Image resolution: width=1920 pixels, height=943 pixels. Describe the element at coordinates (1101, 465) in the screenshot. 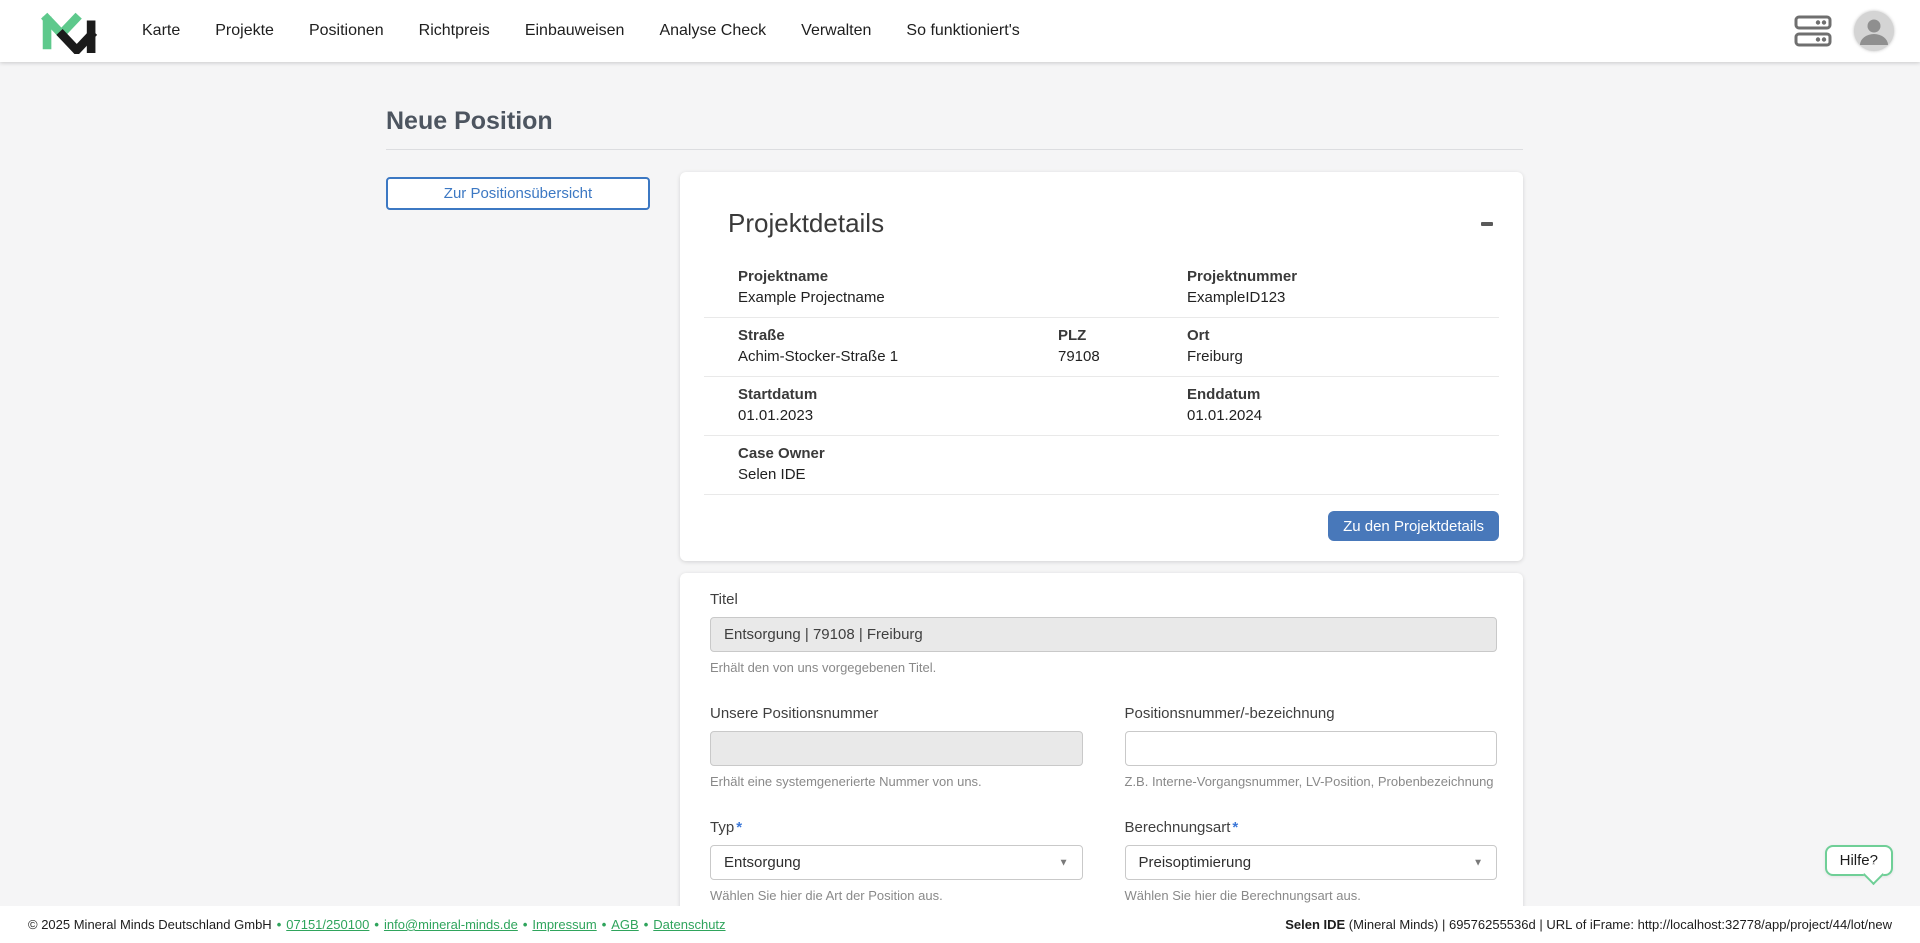

I see `detail-row: Case Owner Selen IDE` at that location.